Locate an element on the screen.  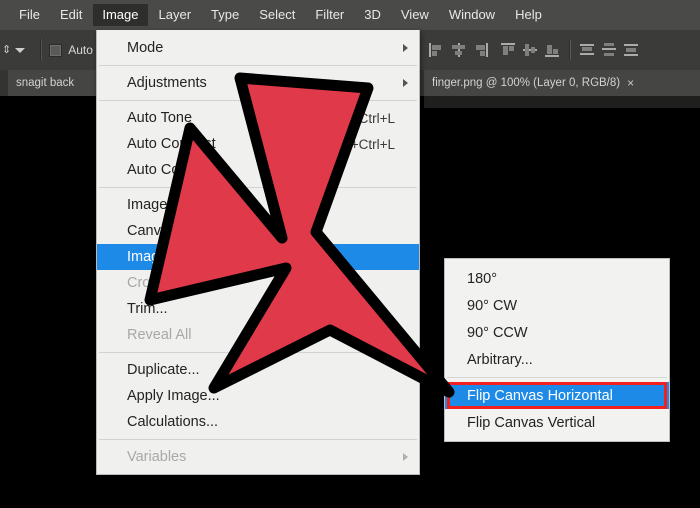
menubar-item-image: Image is located at coordinates (120, 15).